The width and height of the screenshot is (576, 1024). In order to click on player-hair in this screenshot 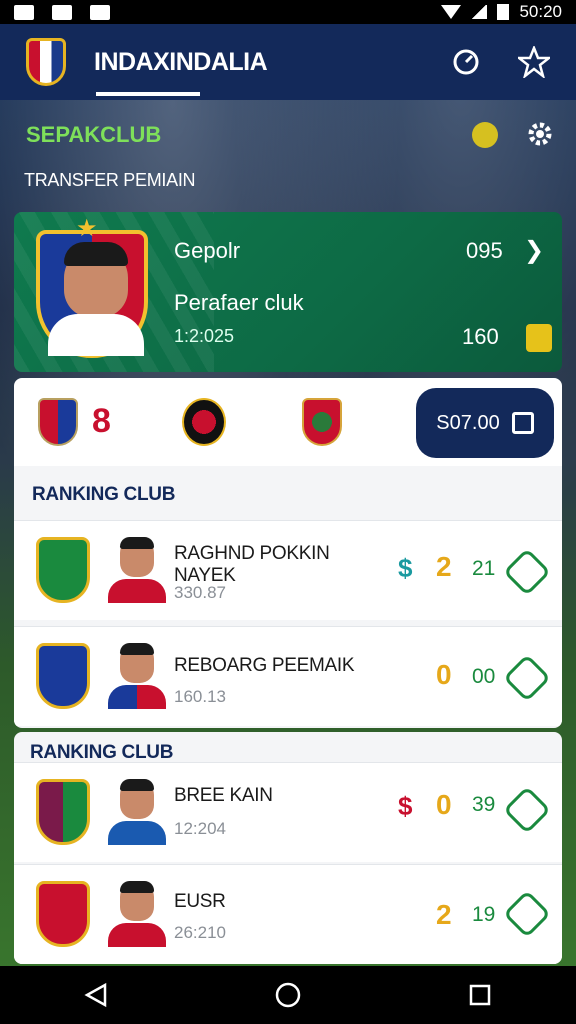, I will do `click(96, 254)`.